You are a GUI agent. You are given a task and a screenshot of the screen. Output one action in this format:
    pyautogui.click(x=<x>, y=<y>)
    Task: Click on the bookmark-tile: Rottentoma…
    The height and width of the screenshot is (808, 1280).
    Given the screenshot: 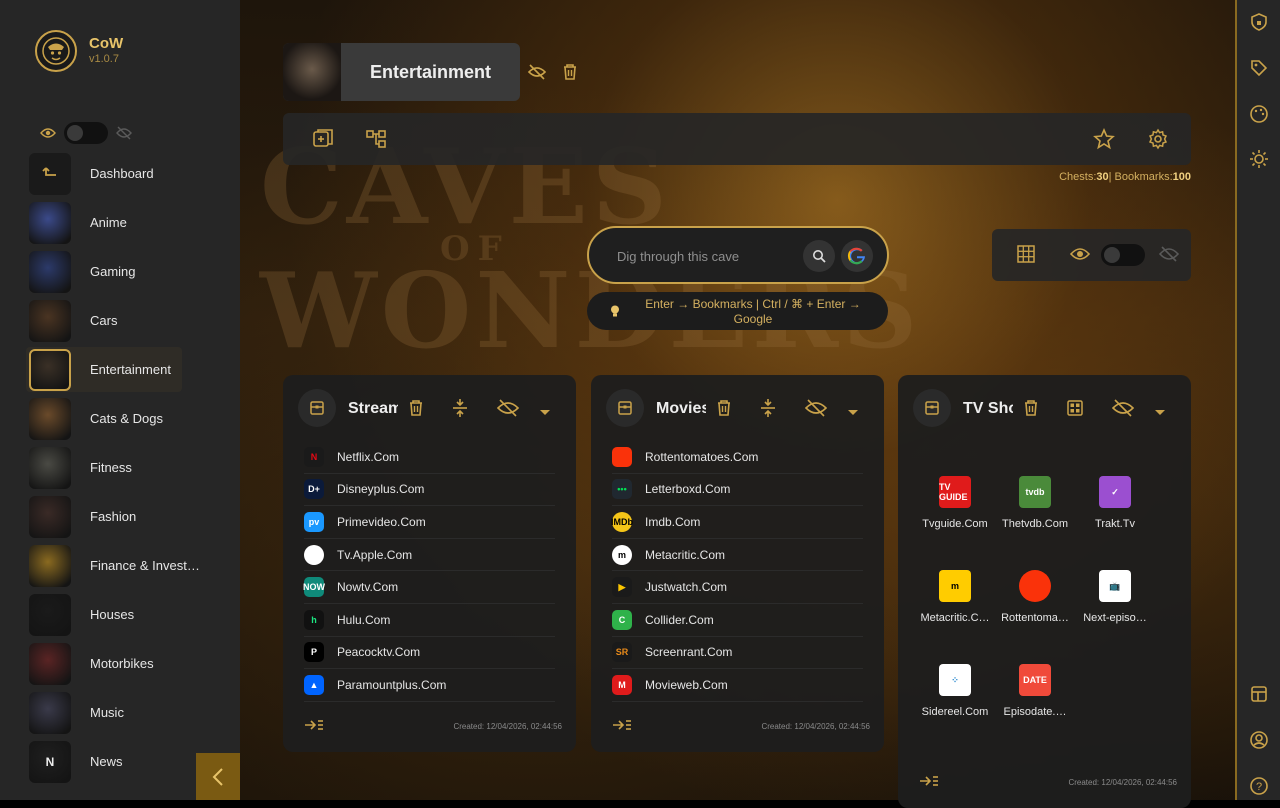 What is the action you would take?
    pyautogui.click(x=1035, y=617)
    